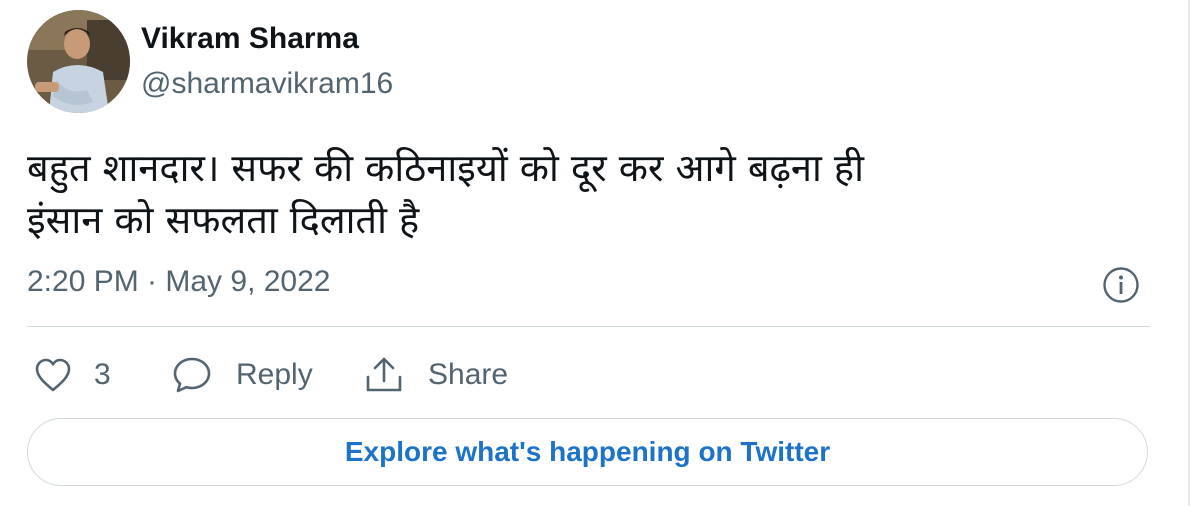 The height and width of the screenshot is (506, 1200). What do you see at coordinates (384, 374) in the screenshot?
I see `share-upload-icon` at bounding box center [384, 374].